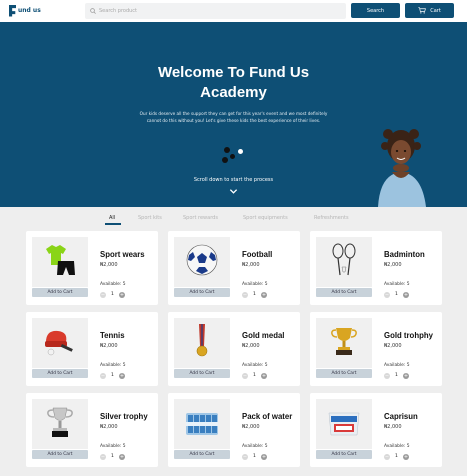 This screenshot has width=467, height=476. Describe the element at coordinates (200, 218) in the screenshot. I see `tab-sport-rewards: Sport rewards` at that location.